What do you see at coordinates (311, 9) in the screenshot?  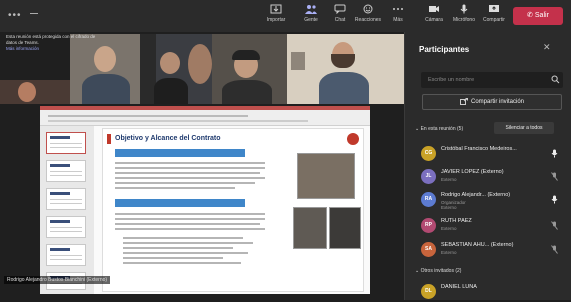 I see `people-icon` at bounding box center [311, 9].